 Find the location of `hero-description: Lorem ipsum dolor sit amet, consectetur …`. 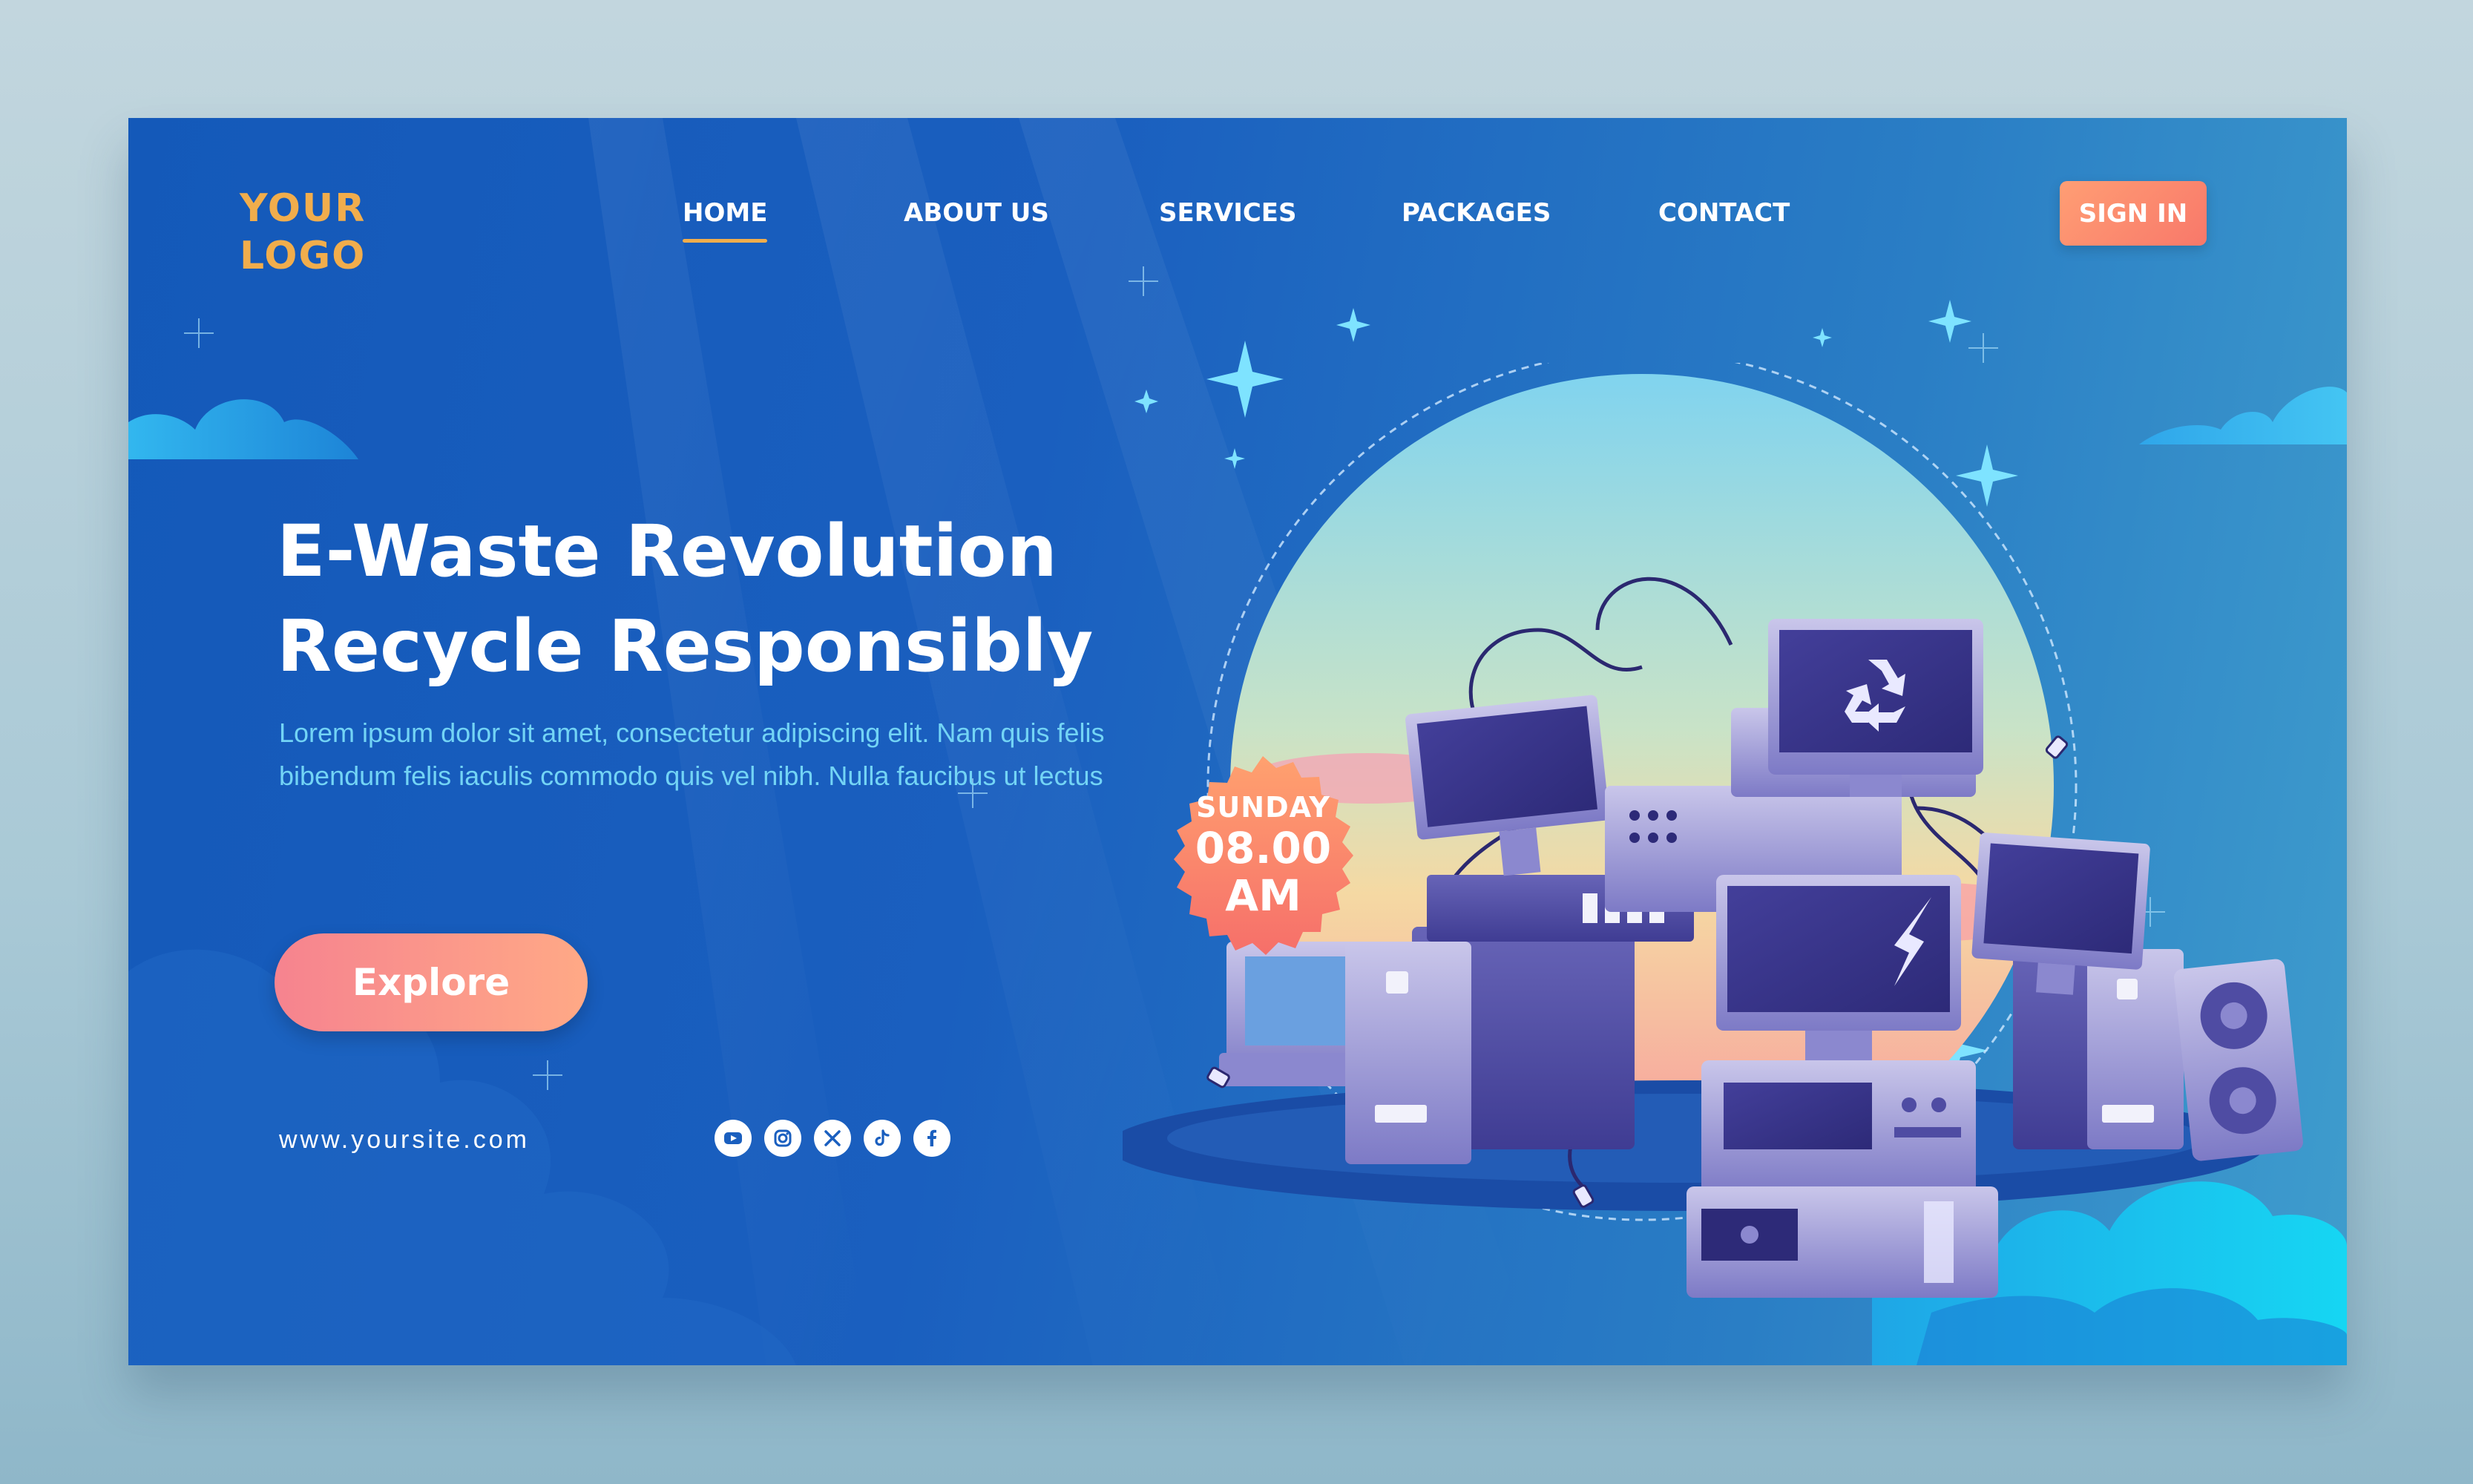

hero-description: Lorem ipsum dolor sit amet, consectetur … is located at coordinates (692, 754).